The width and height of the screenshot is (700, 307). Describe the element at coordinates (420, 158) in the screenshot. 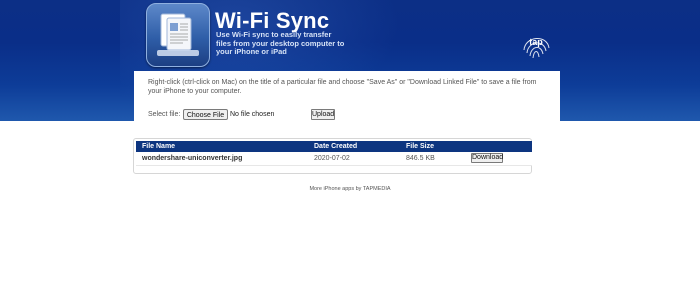

I see `file-size: 846.5 KB` at that location.